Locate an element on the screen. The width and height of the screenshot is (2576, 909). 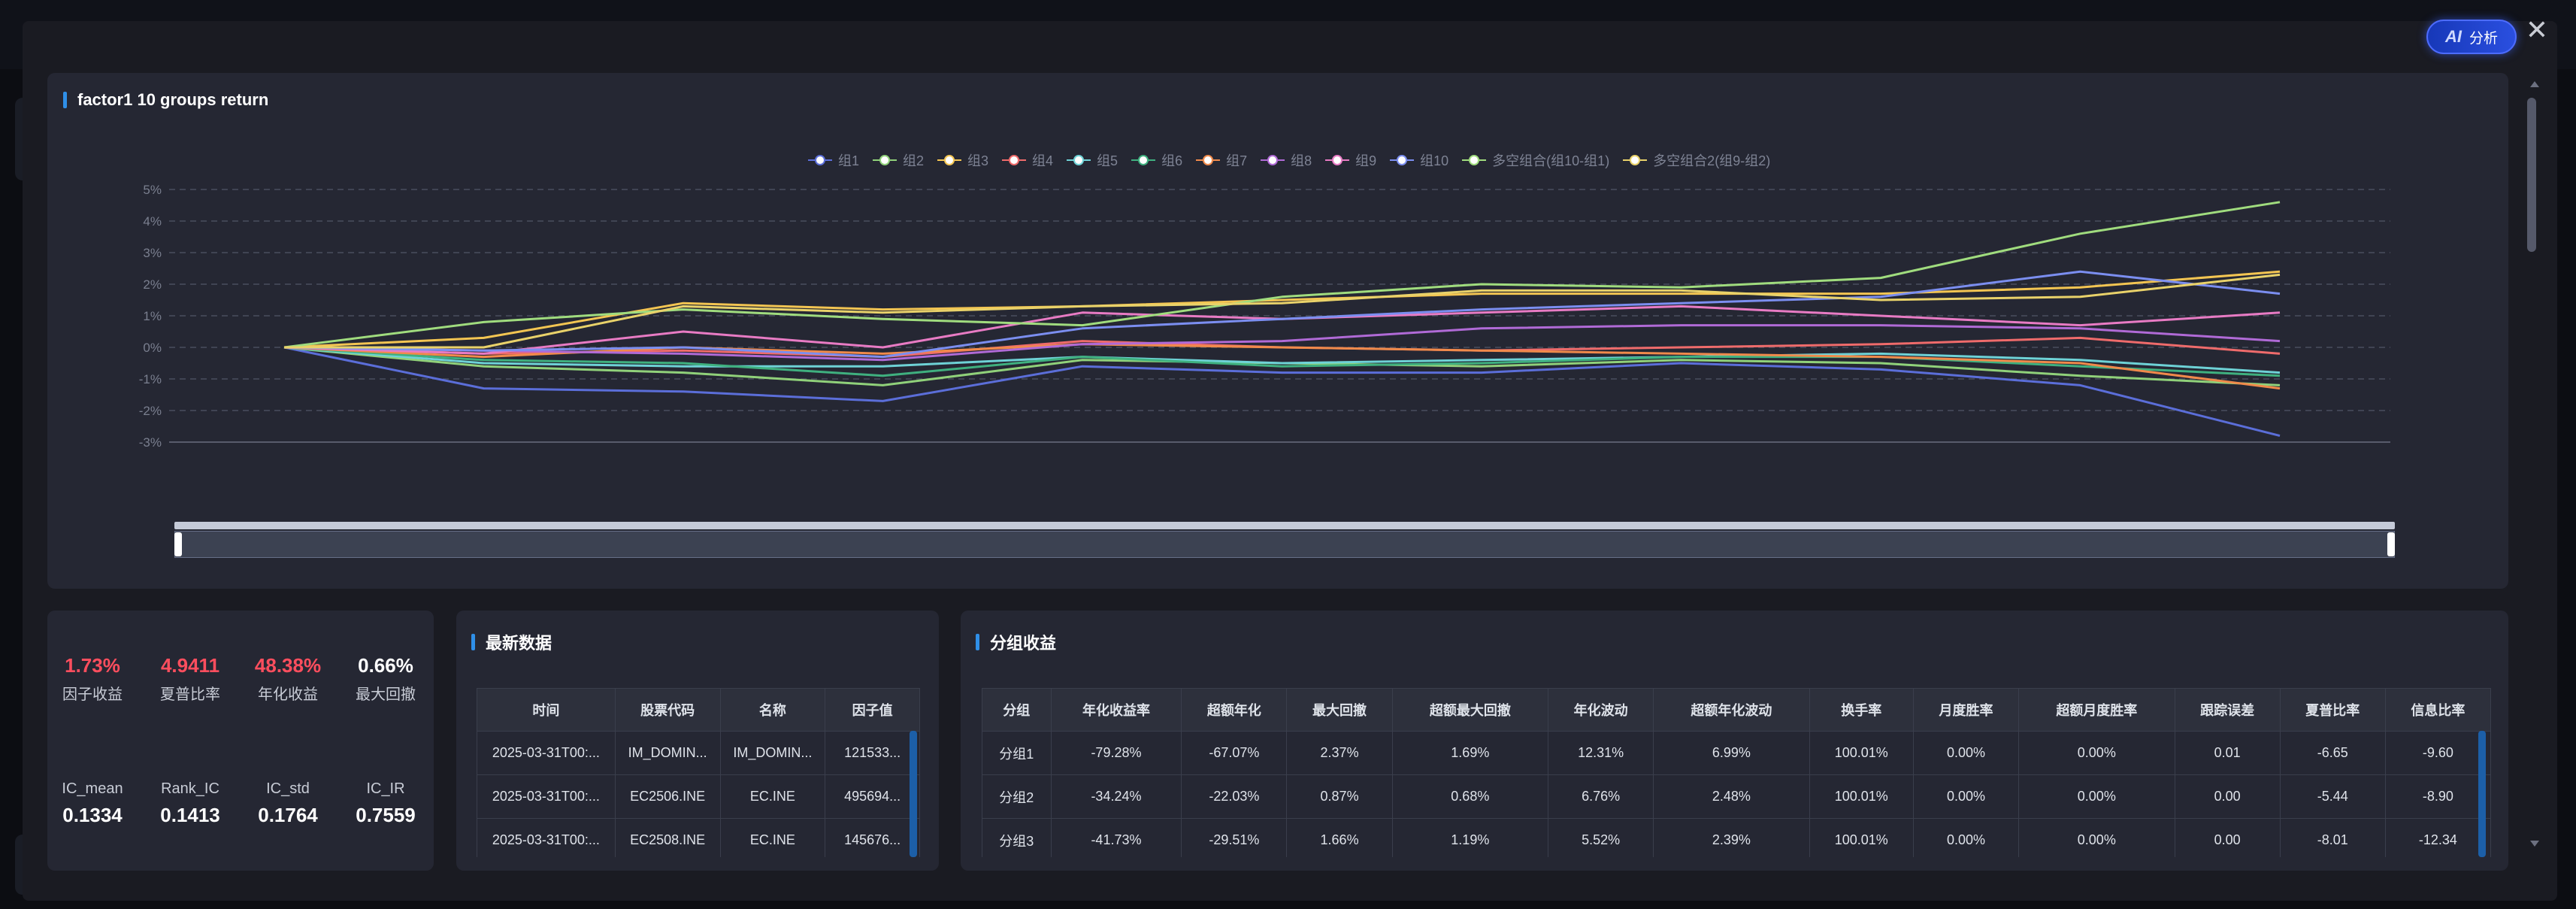
legend-item: 组4 is located at coordinates (1027, 160).